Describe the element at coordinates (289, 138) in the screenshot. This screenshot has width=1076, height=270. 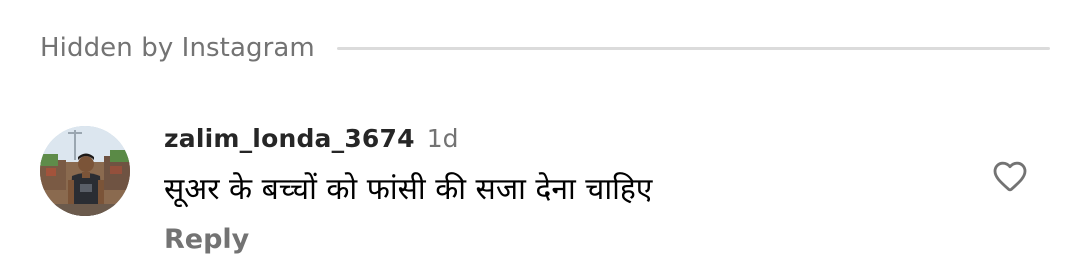
I see `comment-username: zalim_londa_3674` at that location.